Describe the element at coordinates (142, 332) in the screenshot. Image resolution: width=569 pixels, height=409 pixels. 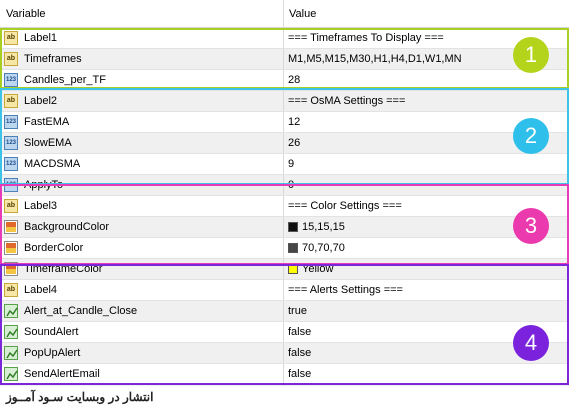
I see `variable-cell: SoundAlert` at that location.